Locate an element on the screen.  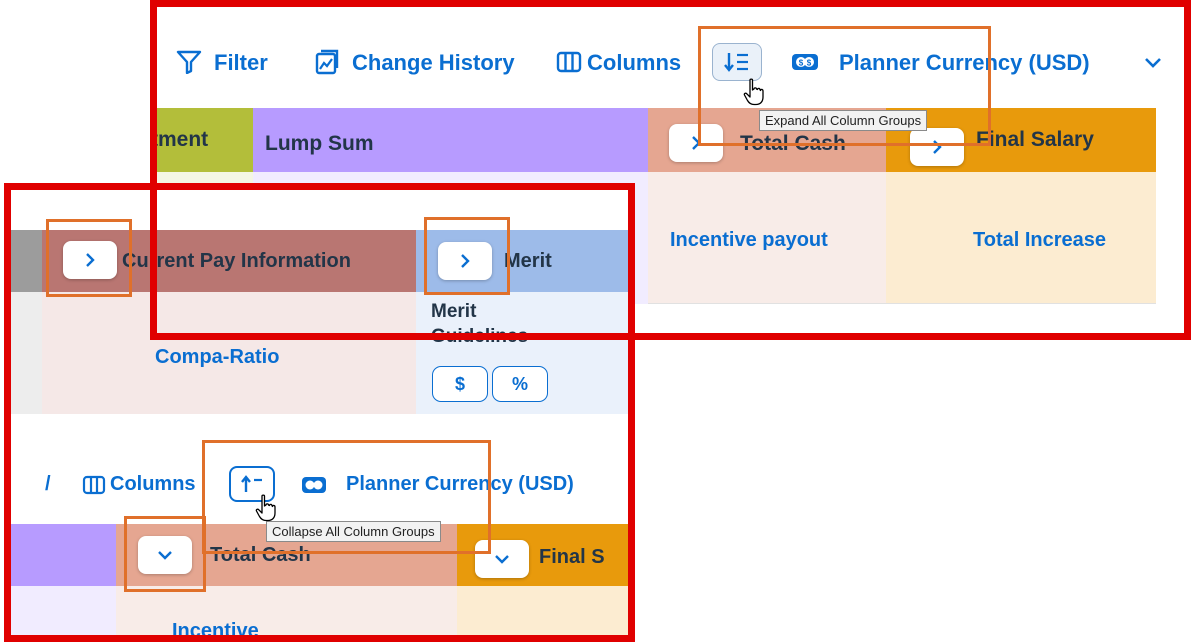
change-history-icon is located at coordinates (327, 64).